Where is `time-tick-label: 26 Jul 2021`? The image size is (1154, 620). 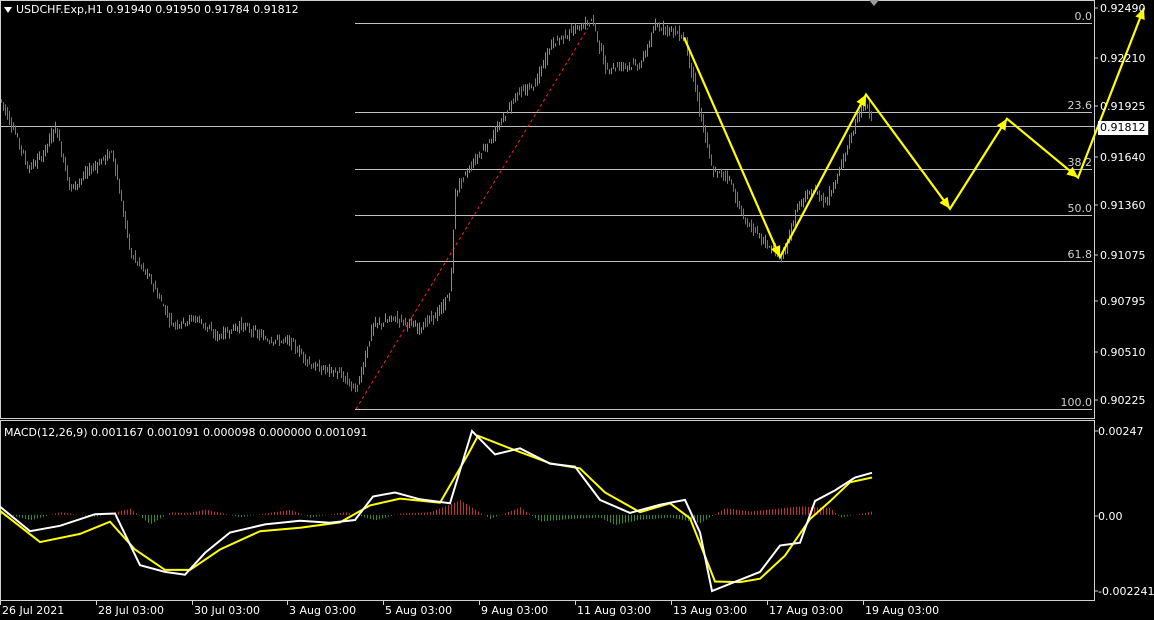 time-tick-label: 26 Jul 2021 is located at coordinates (33, 610).